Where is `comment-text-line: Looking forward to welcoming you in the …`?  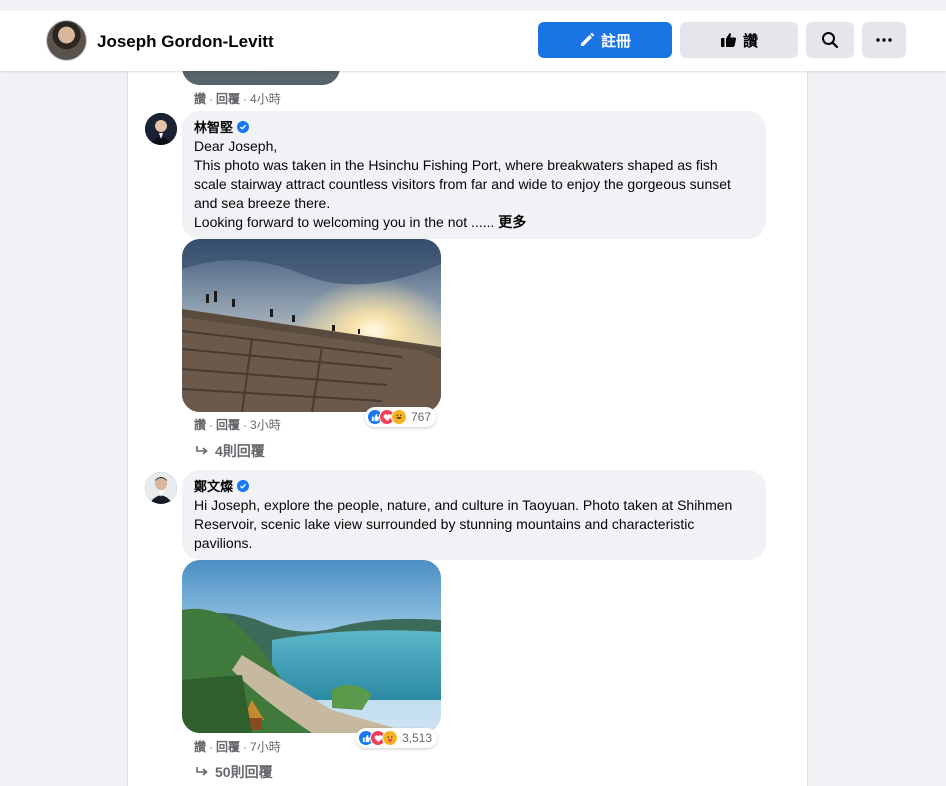 comment-text-line: Looking forward to welcoming you in the … is located at coordinates (474, 222).